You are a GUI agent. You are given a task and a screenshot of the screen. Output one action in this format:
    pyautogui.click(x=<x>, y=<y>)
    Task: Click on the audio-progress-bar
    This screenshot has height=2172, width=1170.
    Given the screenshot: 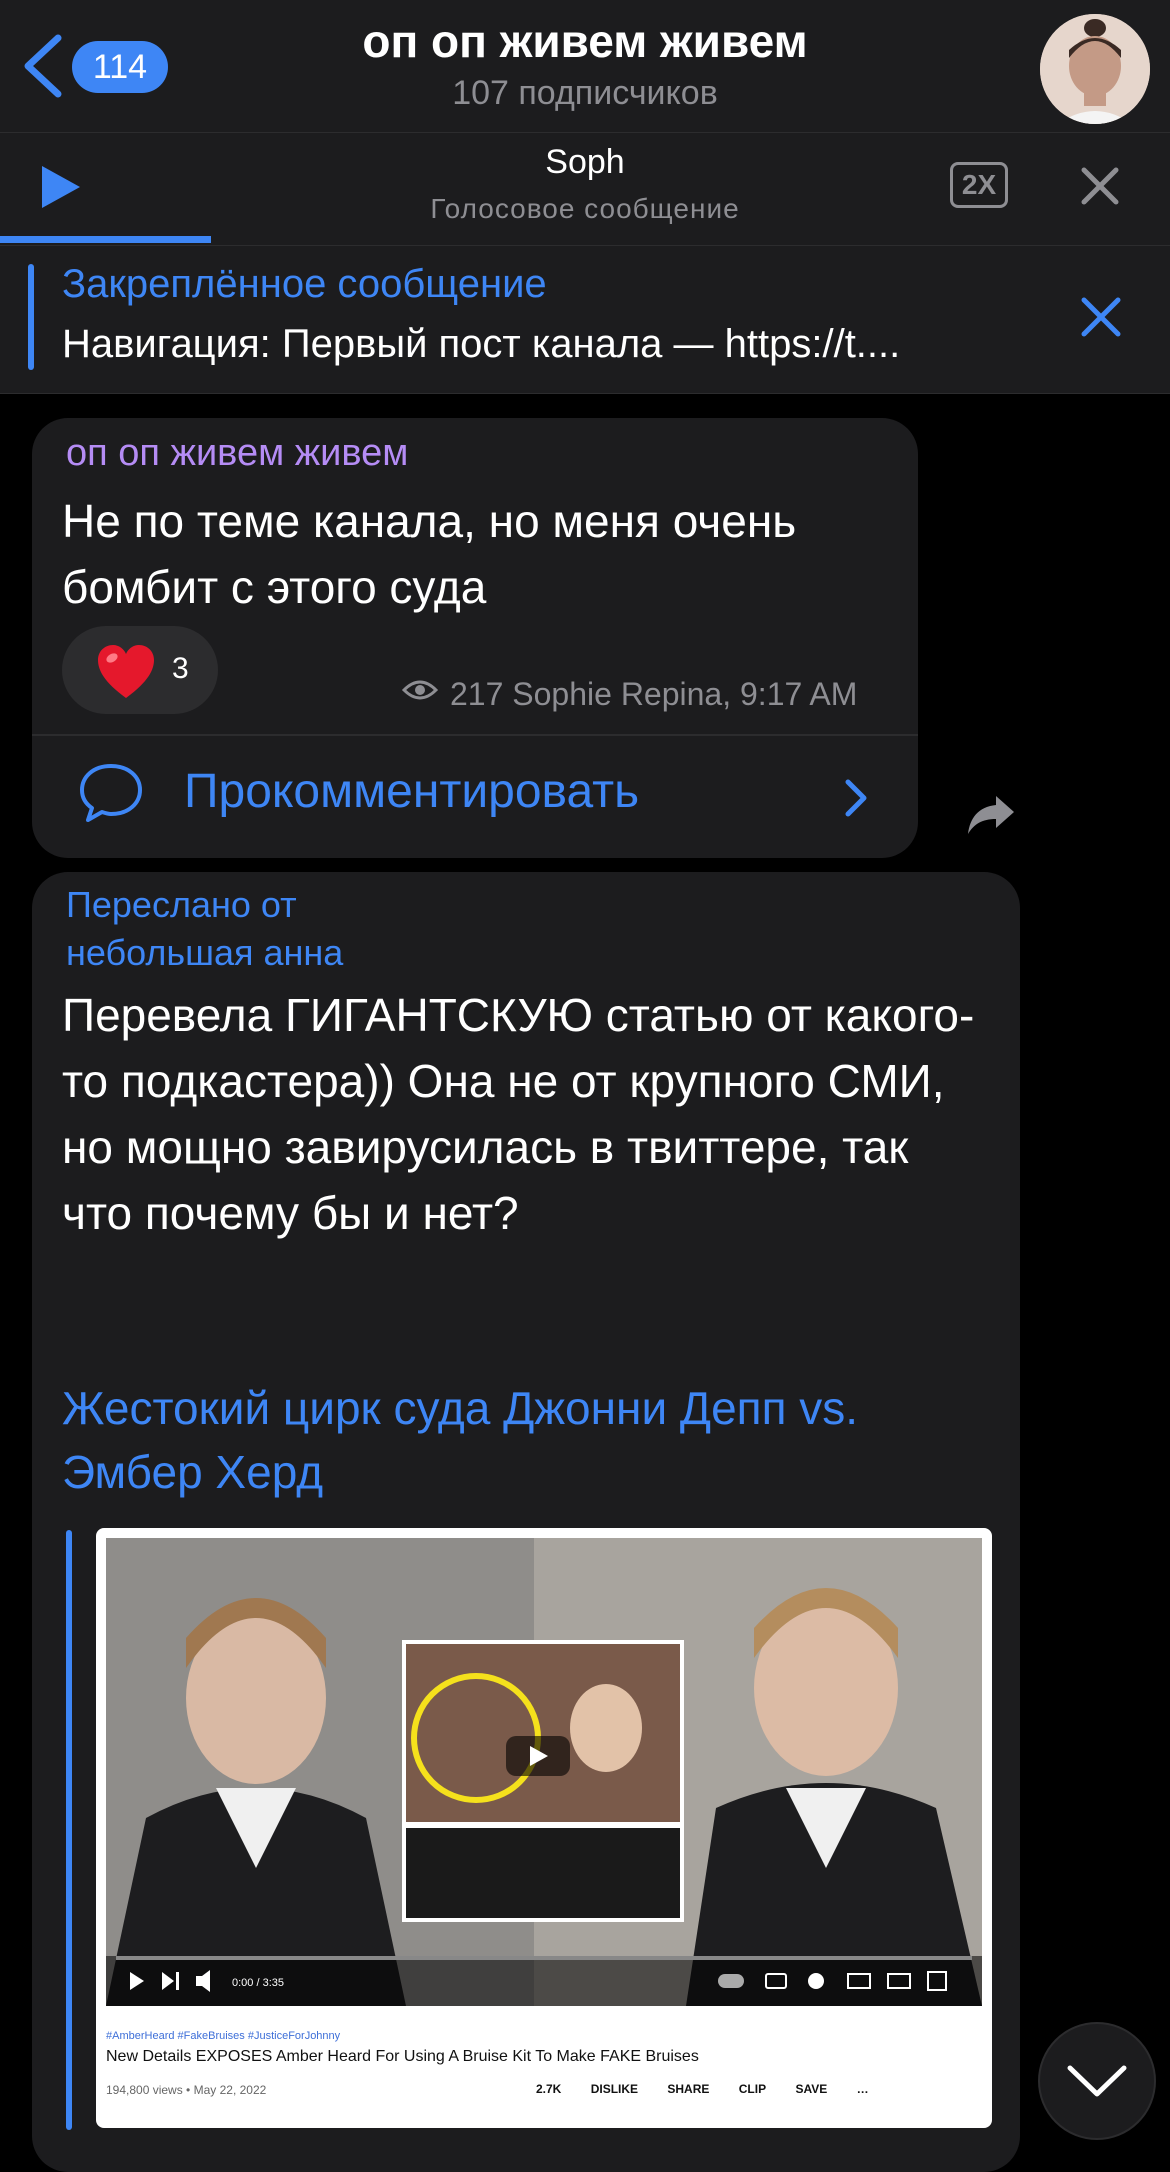 What is the action you would take?
    pyautogui.click(x=105, y=239)
    